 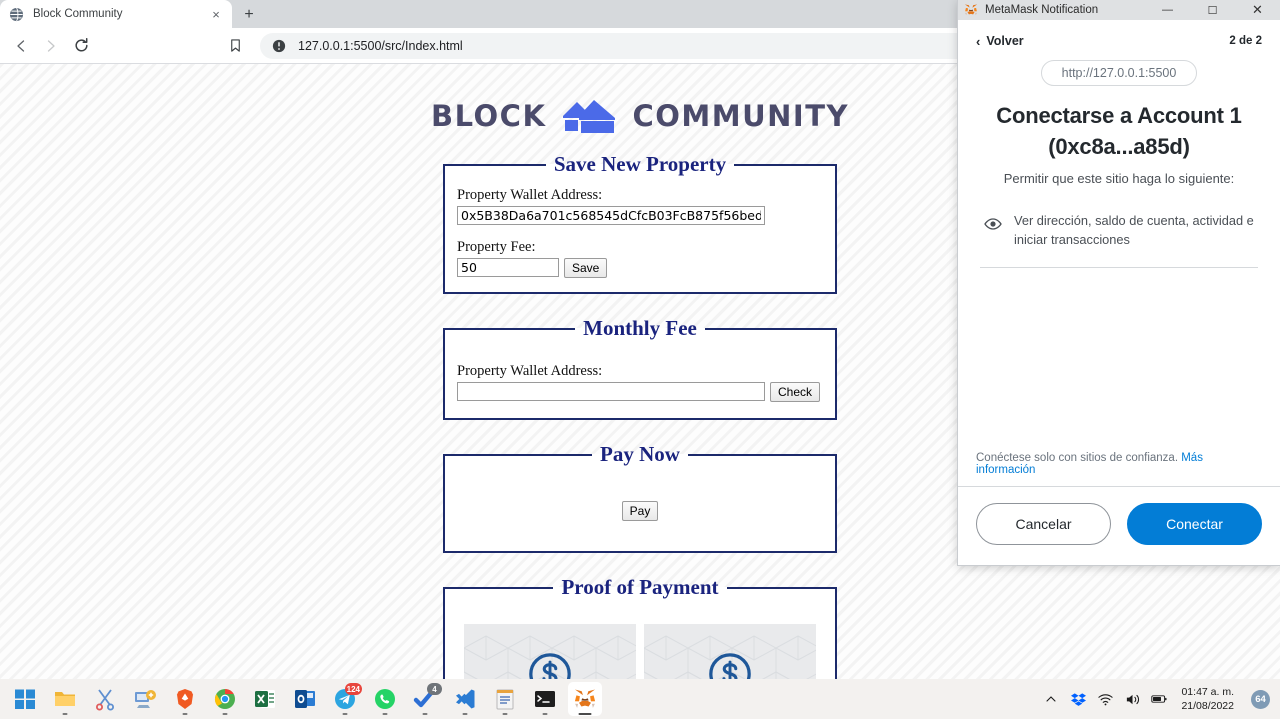 I want to click on section-proof-of-payment: Proof of Payment, so click(x=640, y=627).